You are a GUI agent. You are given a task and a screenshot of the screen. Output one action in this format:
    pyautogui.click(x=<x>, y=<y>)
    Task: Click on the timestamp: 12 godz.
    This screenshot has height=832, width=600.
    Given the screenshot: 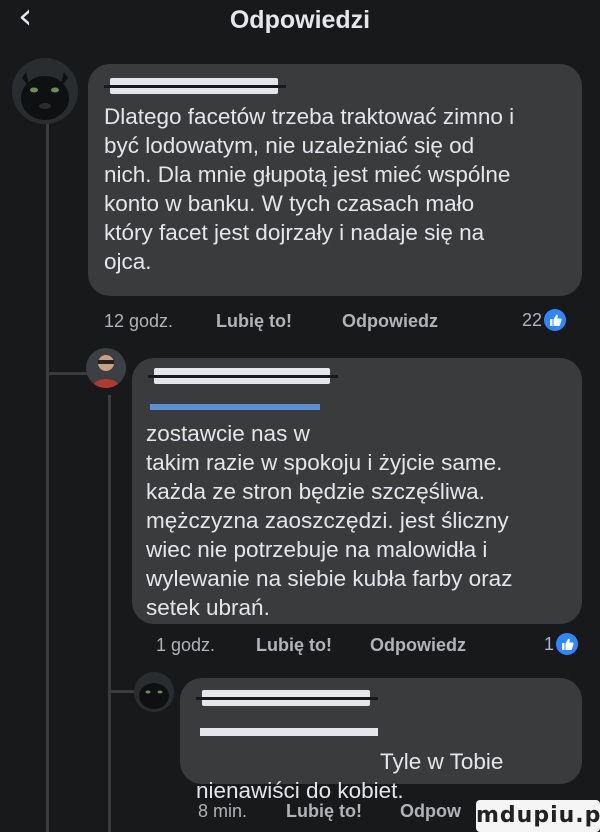 What is the action you would take?
    pyautogui.click(x=139, y=321)
    